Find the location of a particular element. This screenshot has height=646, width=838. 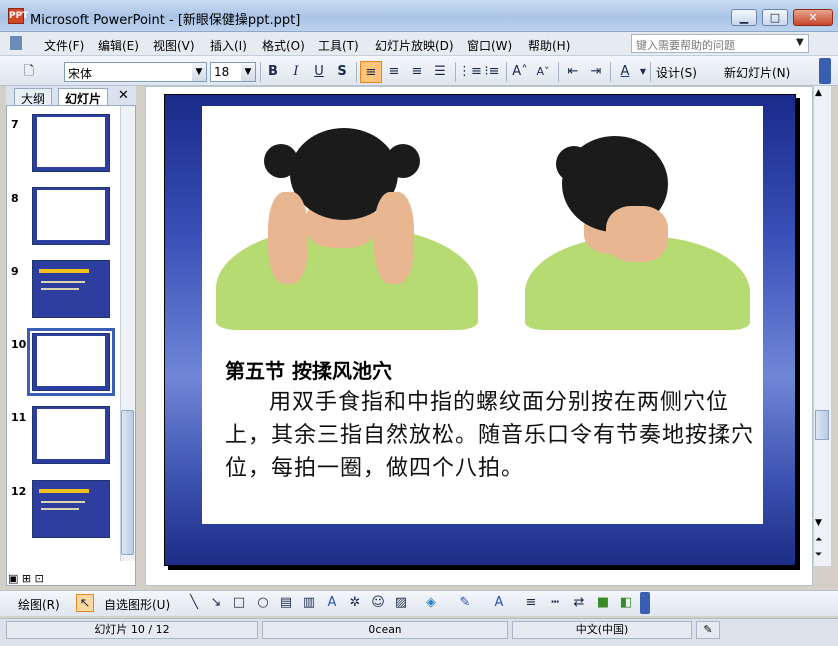

chevron-down-icon: ▼ is located at coordinates (800, 42).